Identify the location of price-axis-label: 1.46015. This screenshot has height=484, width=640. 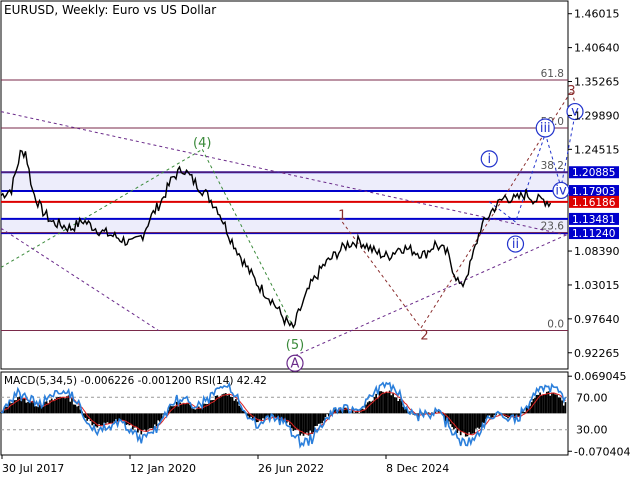
(597, 14).